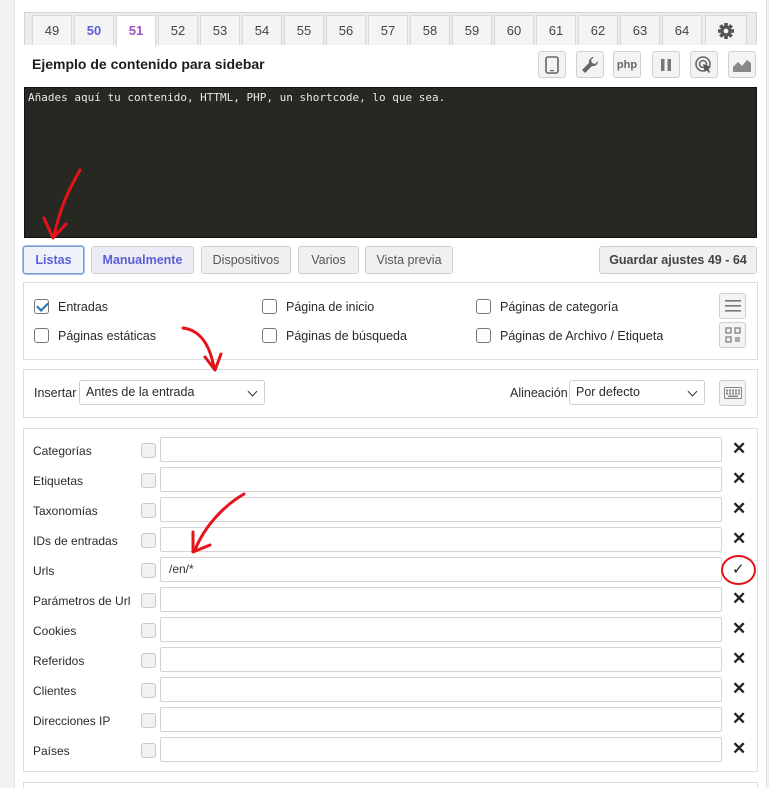 Image resolution: width=769 pixels, height=788 pixels. Describe the element at coordinates (219, 522) in the screenshot. I see `arrow-to-urls` at that location.